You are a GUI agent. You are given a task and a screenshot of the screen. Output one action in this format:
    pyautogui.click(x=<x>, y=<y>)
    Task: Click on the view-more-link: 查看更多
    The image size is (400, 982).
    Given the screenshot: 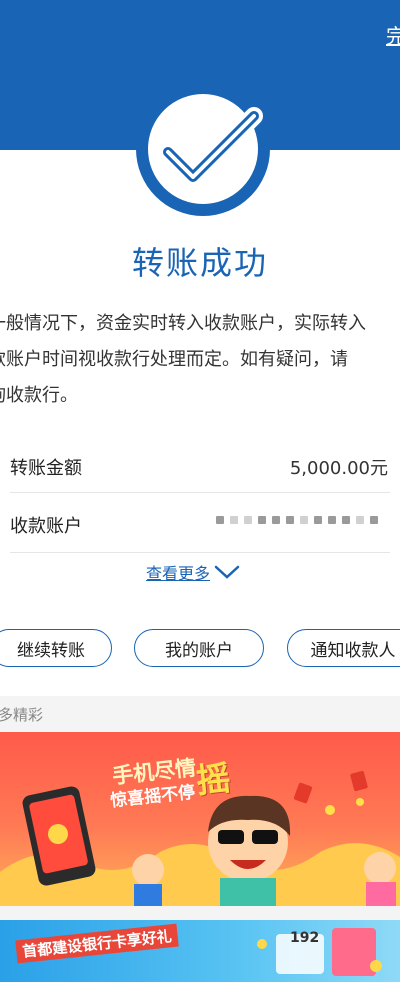 What is the action you would take?
    pyautogui.click(x=193, y=572)
    